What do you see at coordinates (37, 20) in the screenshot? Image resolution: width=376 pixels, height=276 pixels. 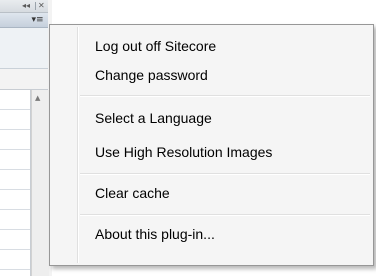 I see `menu-dropdown-icon: ▾≡` at bounding box center [37, 20].